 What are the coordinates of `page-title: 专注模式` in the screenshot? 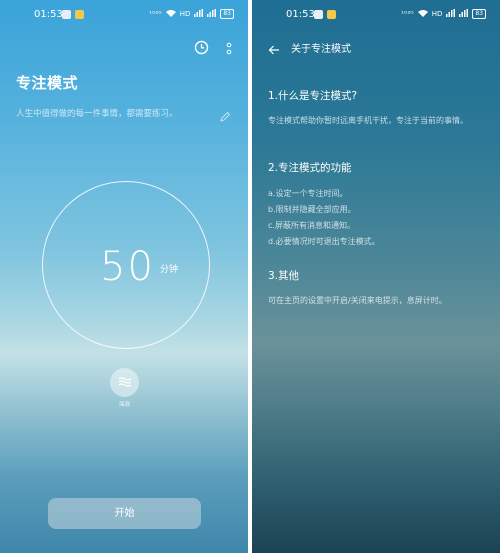 It's located at (47, 83).